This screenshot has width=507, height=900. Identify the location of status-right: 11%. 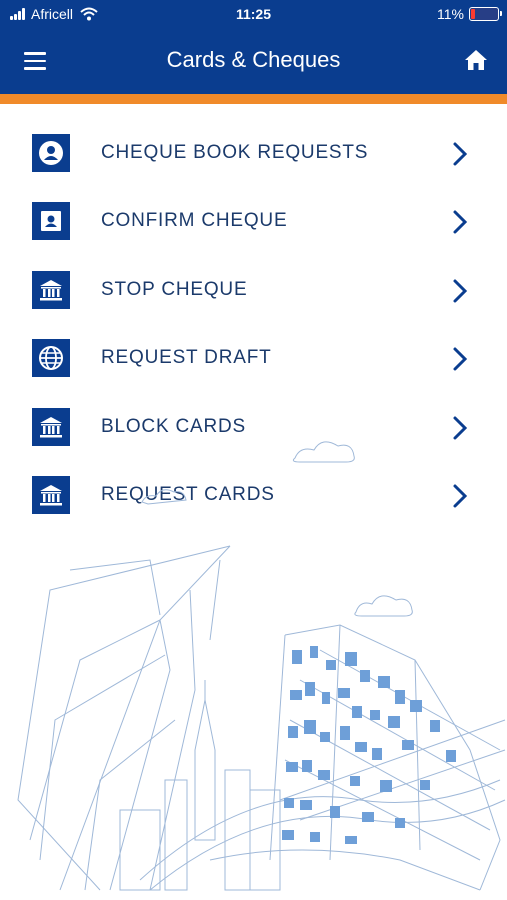
(469, 14).